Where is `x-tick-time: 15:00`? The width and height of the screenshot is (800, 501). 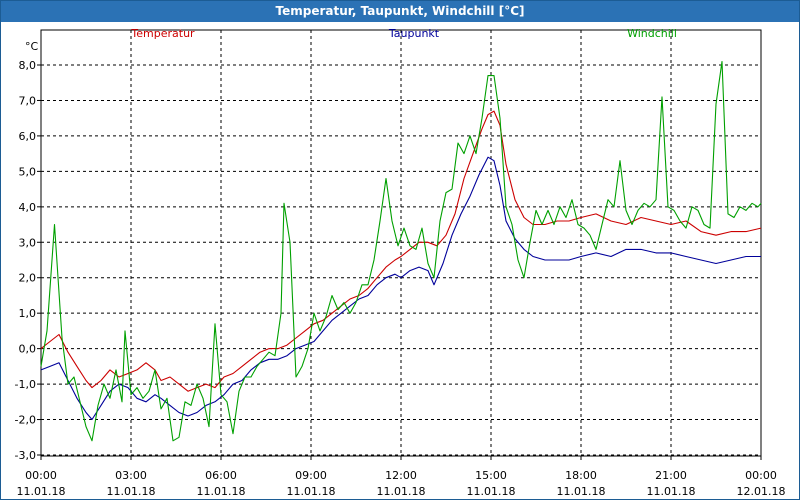
x-tick-time: 15:00 is located at coordinates (491, 475).